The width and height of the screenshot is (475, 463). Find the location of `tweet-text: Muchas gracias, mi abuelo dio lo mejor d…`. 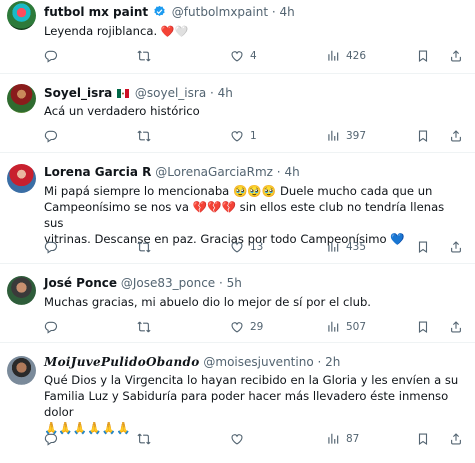

tweet-text: Muchas gracias, mi abuelo dio lo mejor d… is located at coordinates (207, 302).